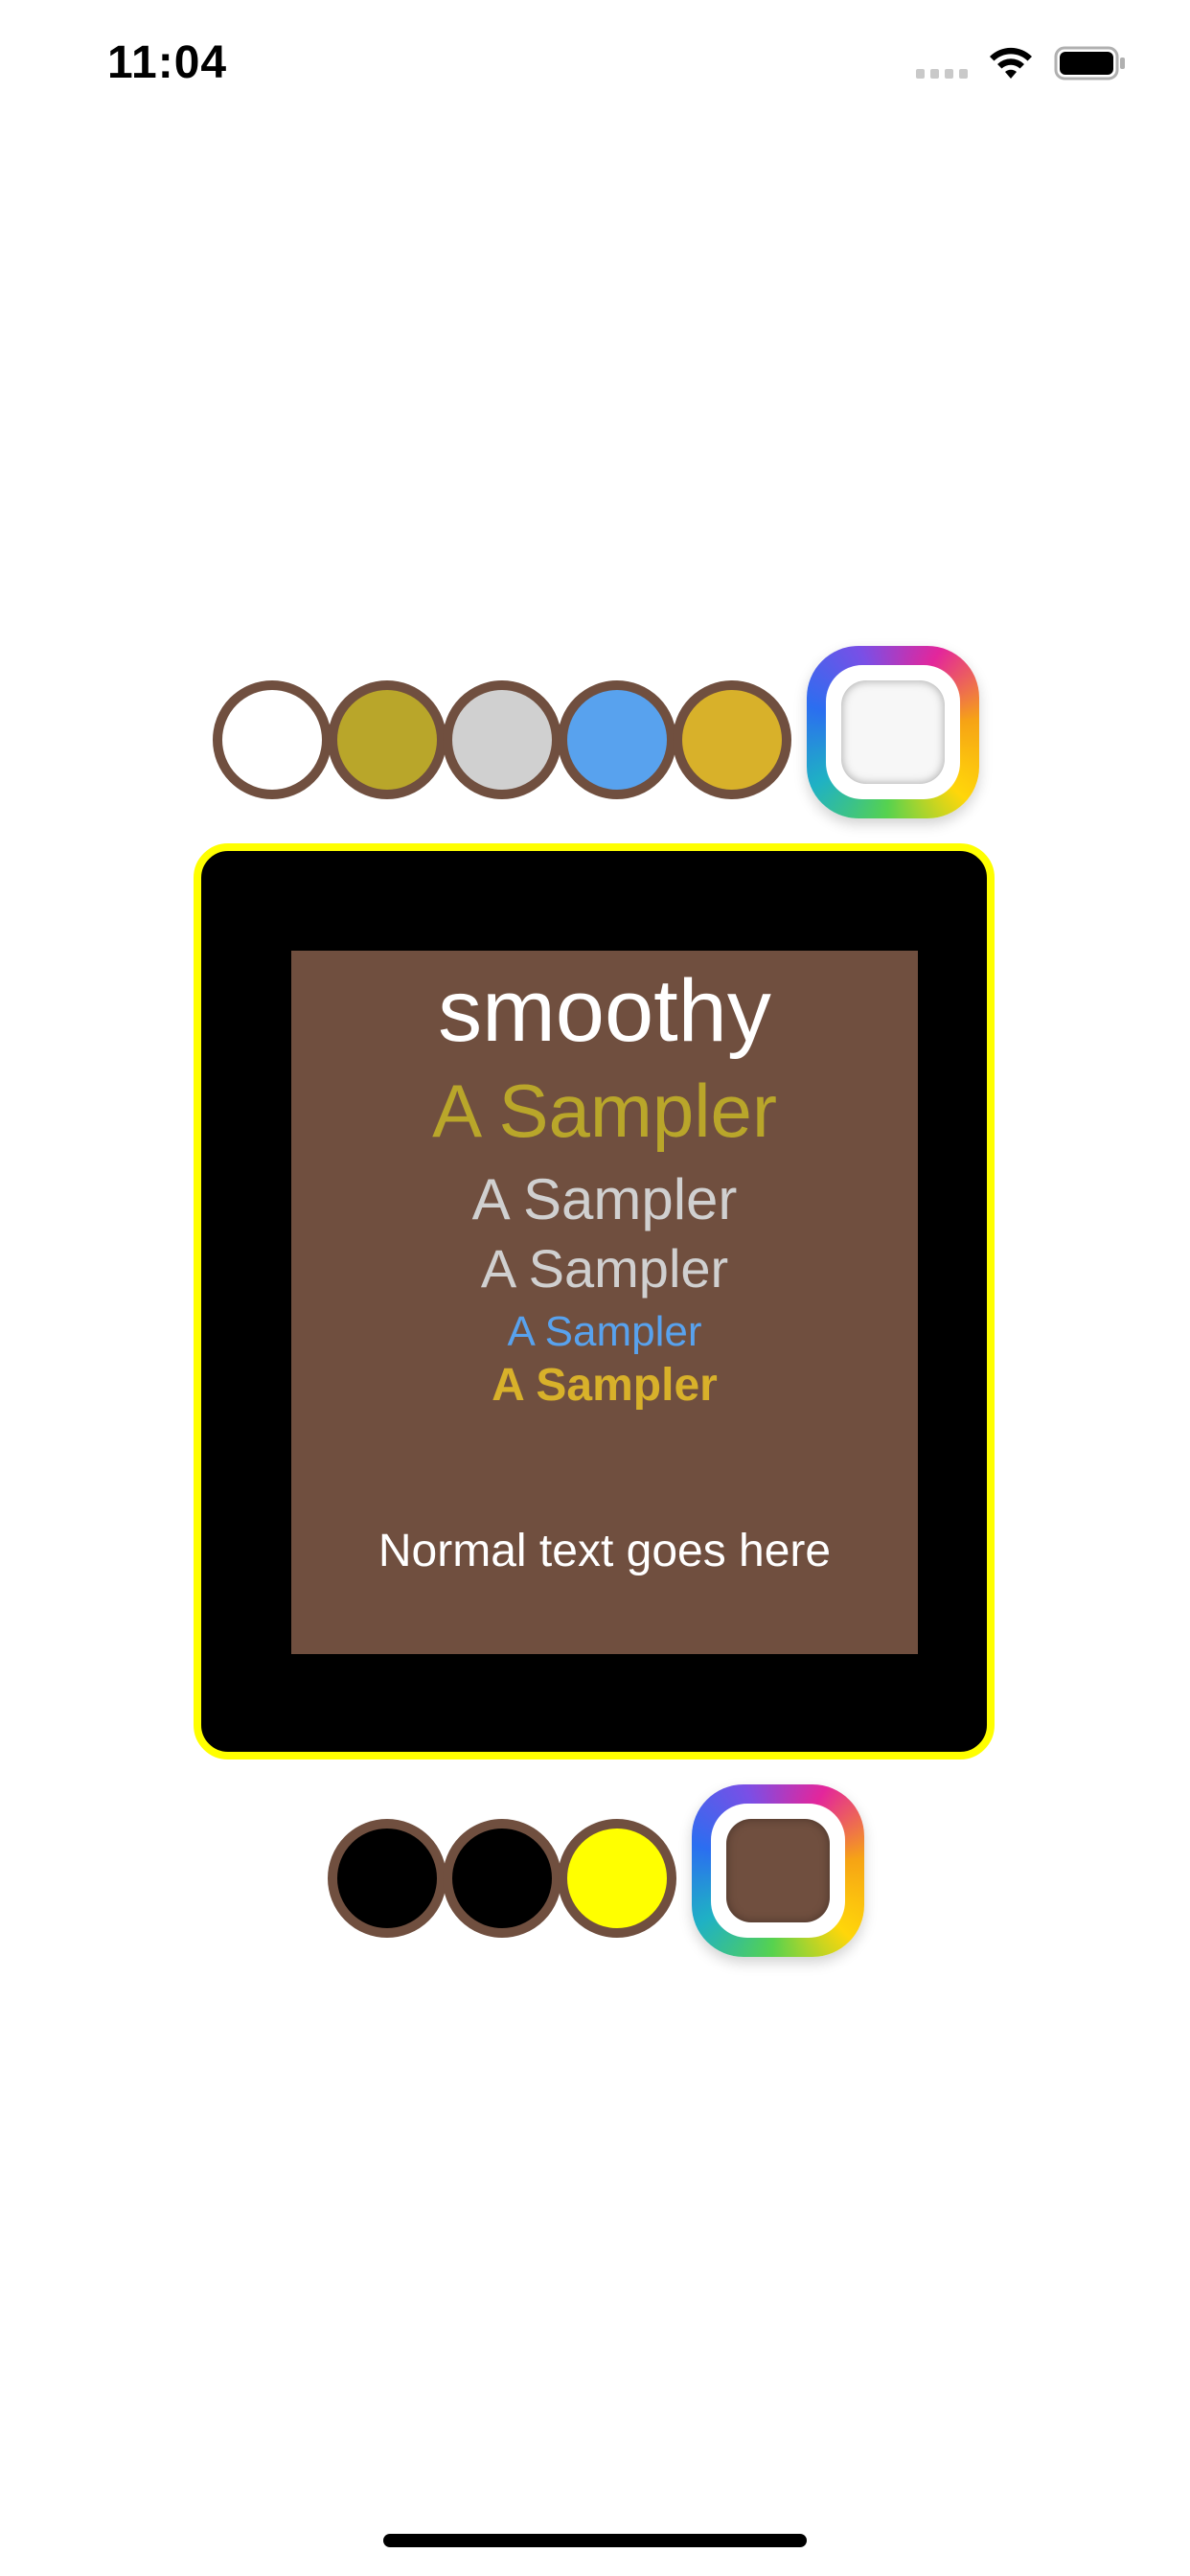 This screenshot has width=1190, height=2576. What do you see at coordinates (1011, 63) in the screenshot?
I see `wifi-icon` at bounding box center [1011, 63].